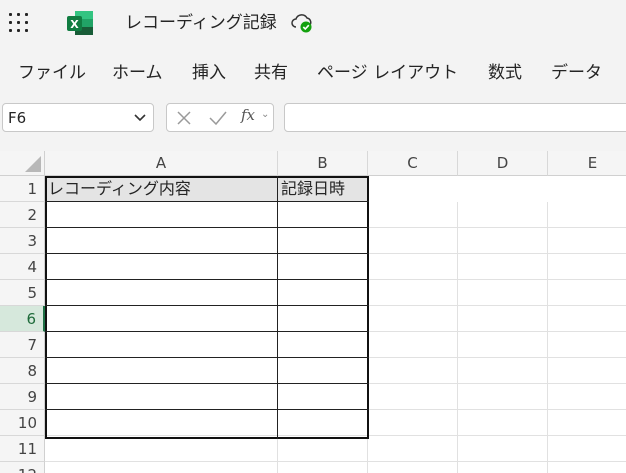 The image size is (626, 473). Describe the element at coordinates (22, 449) in the screenshot. I see `row-header-11: 11` at that location.